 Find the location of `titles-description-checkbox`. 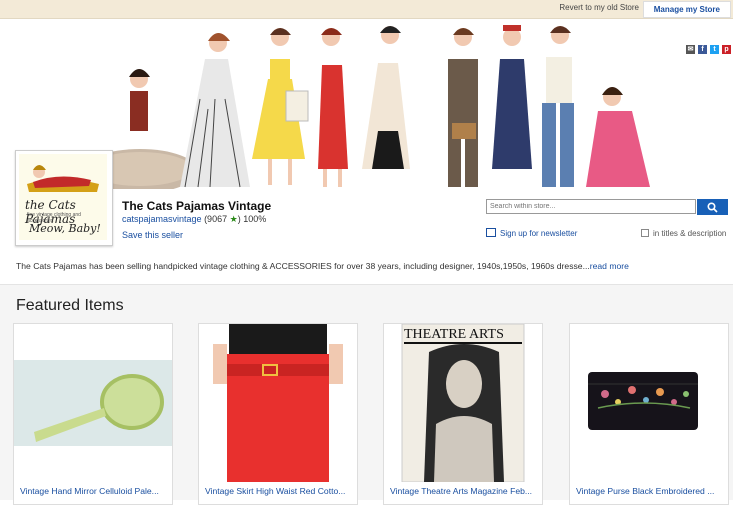

titles-description-checkbox is located at coordinates (645, 233).